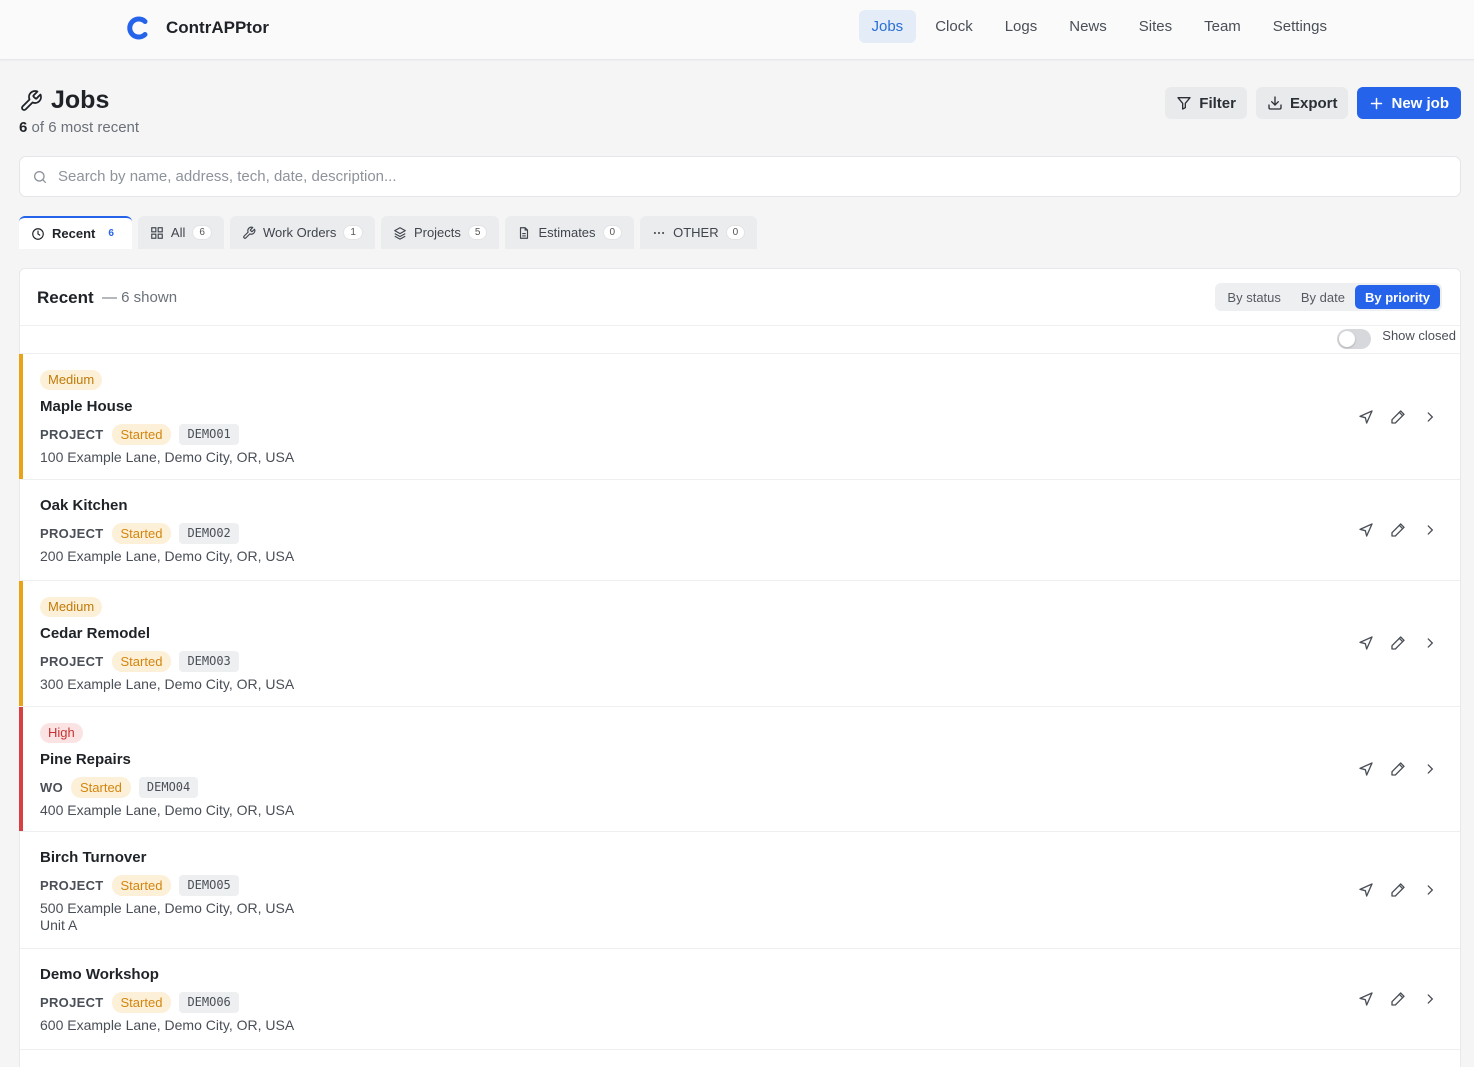 This screenshot has height=1067, width=1474. I want to click on priority-badge: High, so click(61, 733).